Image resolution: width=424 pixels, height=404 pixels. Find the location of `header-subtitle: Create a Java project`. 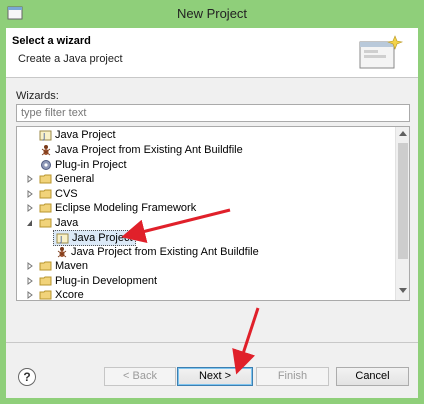

header-subtitle: Create a Java project is located at coordinates (70, 59).